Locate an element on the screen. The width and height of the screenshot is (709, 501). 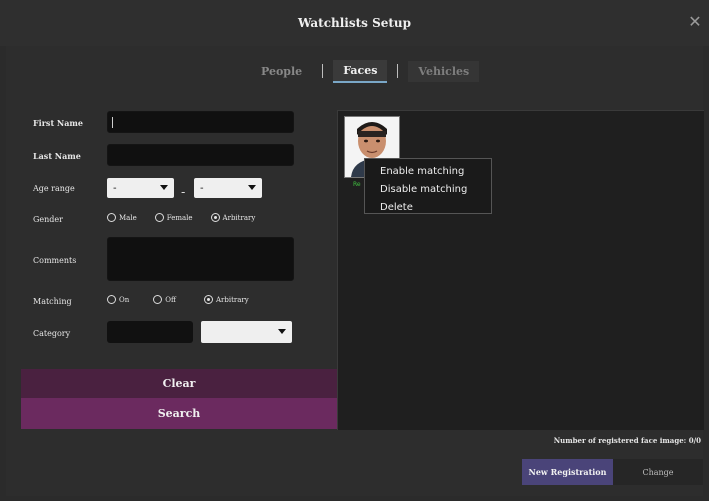
comments-textarea is located at coordinates (200, 259).